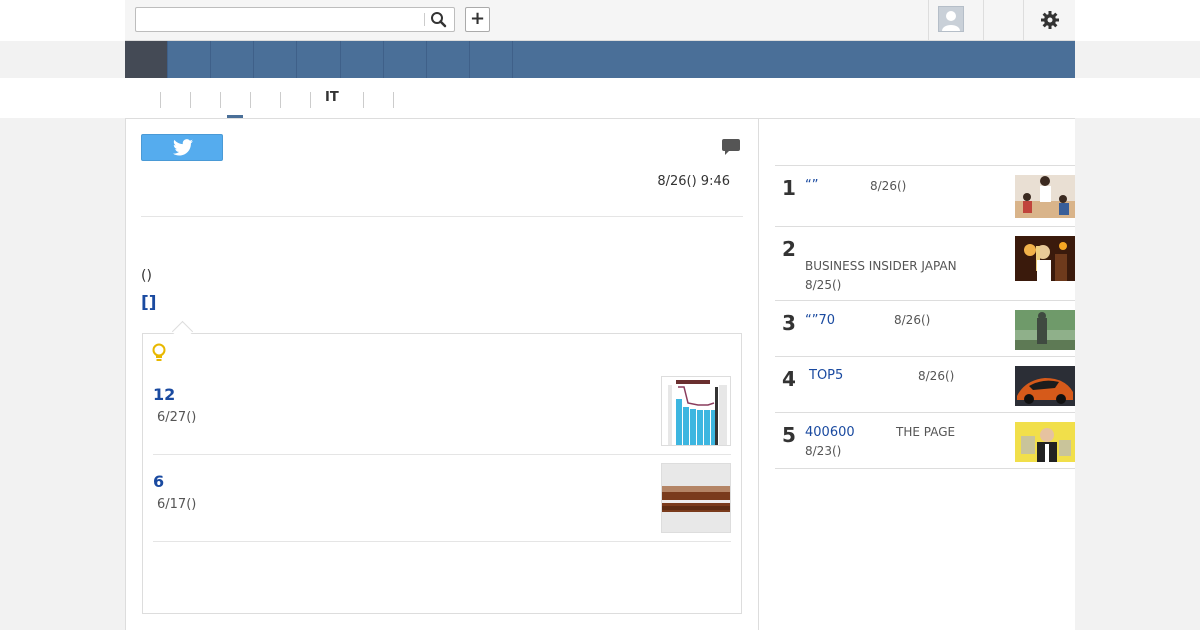 This screenshot has width=1200, height=630. What do you see at coordinates (925, 328) in the screenshot?
I see `ranking-item: 3 “”70 8/26()` at bounding box center [925, 328].